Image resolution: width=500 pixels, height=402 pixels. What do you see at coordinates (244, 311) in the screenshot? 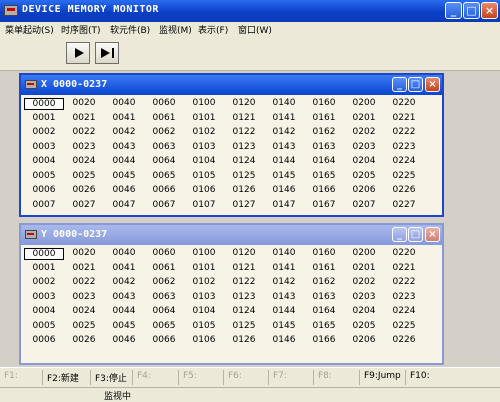
I see `memory-cell: 0124` at bounding box center [244, 311].